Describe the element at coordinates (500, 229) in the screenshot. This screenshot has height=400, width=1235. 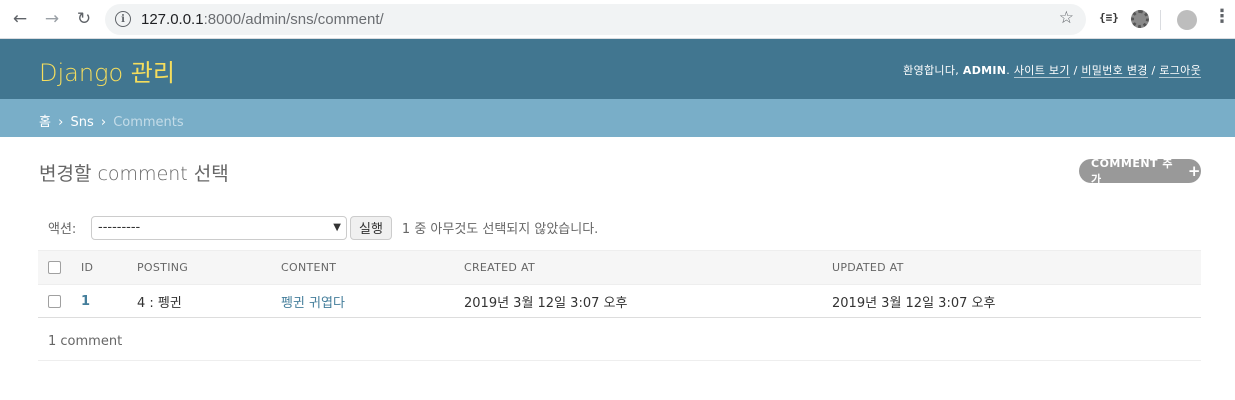
I see `selection-counter: 1 중 아무것도 선택되지 않았습니다.` at that location.